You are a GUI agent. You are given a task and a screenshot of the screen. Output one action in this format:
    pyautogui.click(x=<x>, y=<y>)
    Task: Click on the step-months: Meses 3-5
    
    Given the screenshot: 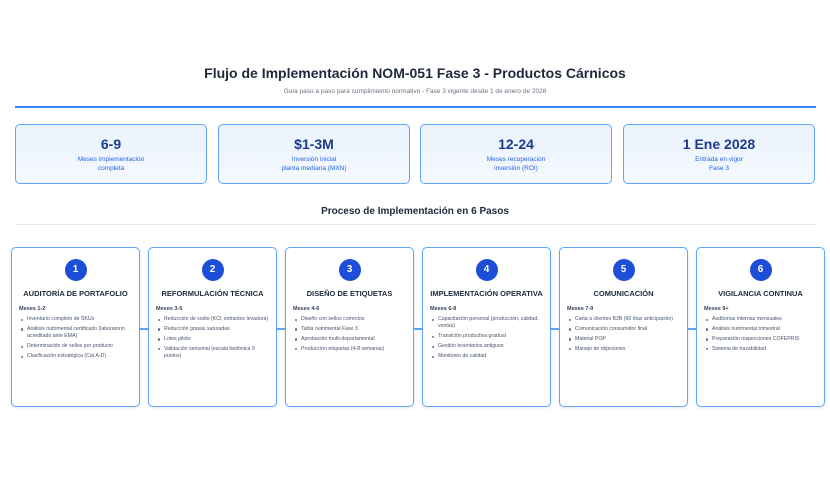 What is the action you would take?
    pyautogui.click(x=169, y=309)
    